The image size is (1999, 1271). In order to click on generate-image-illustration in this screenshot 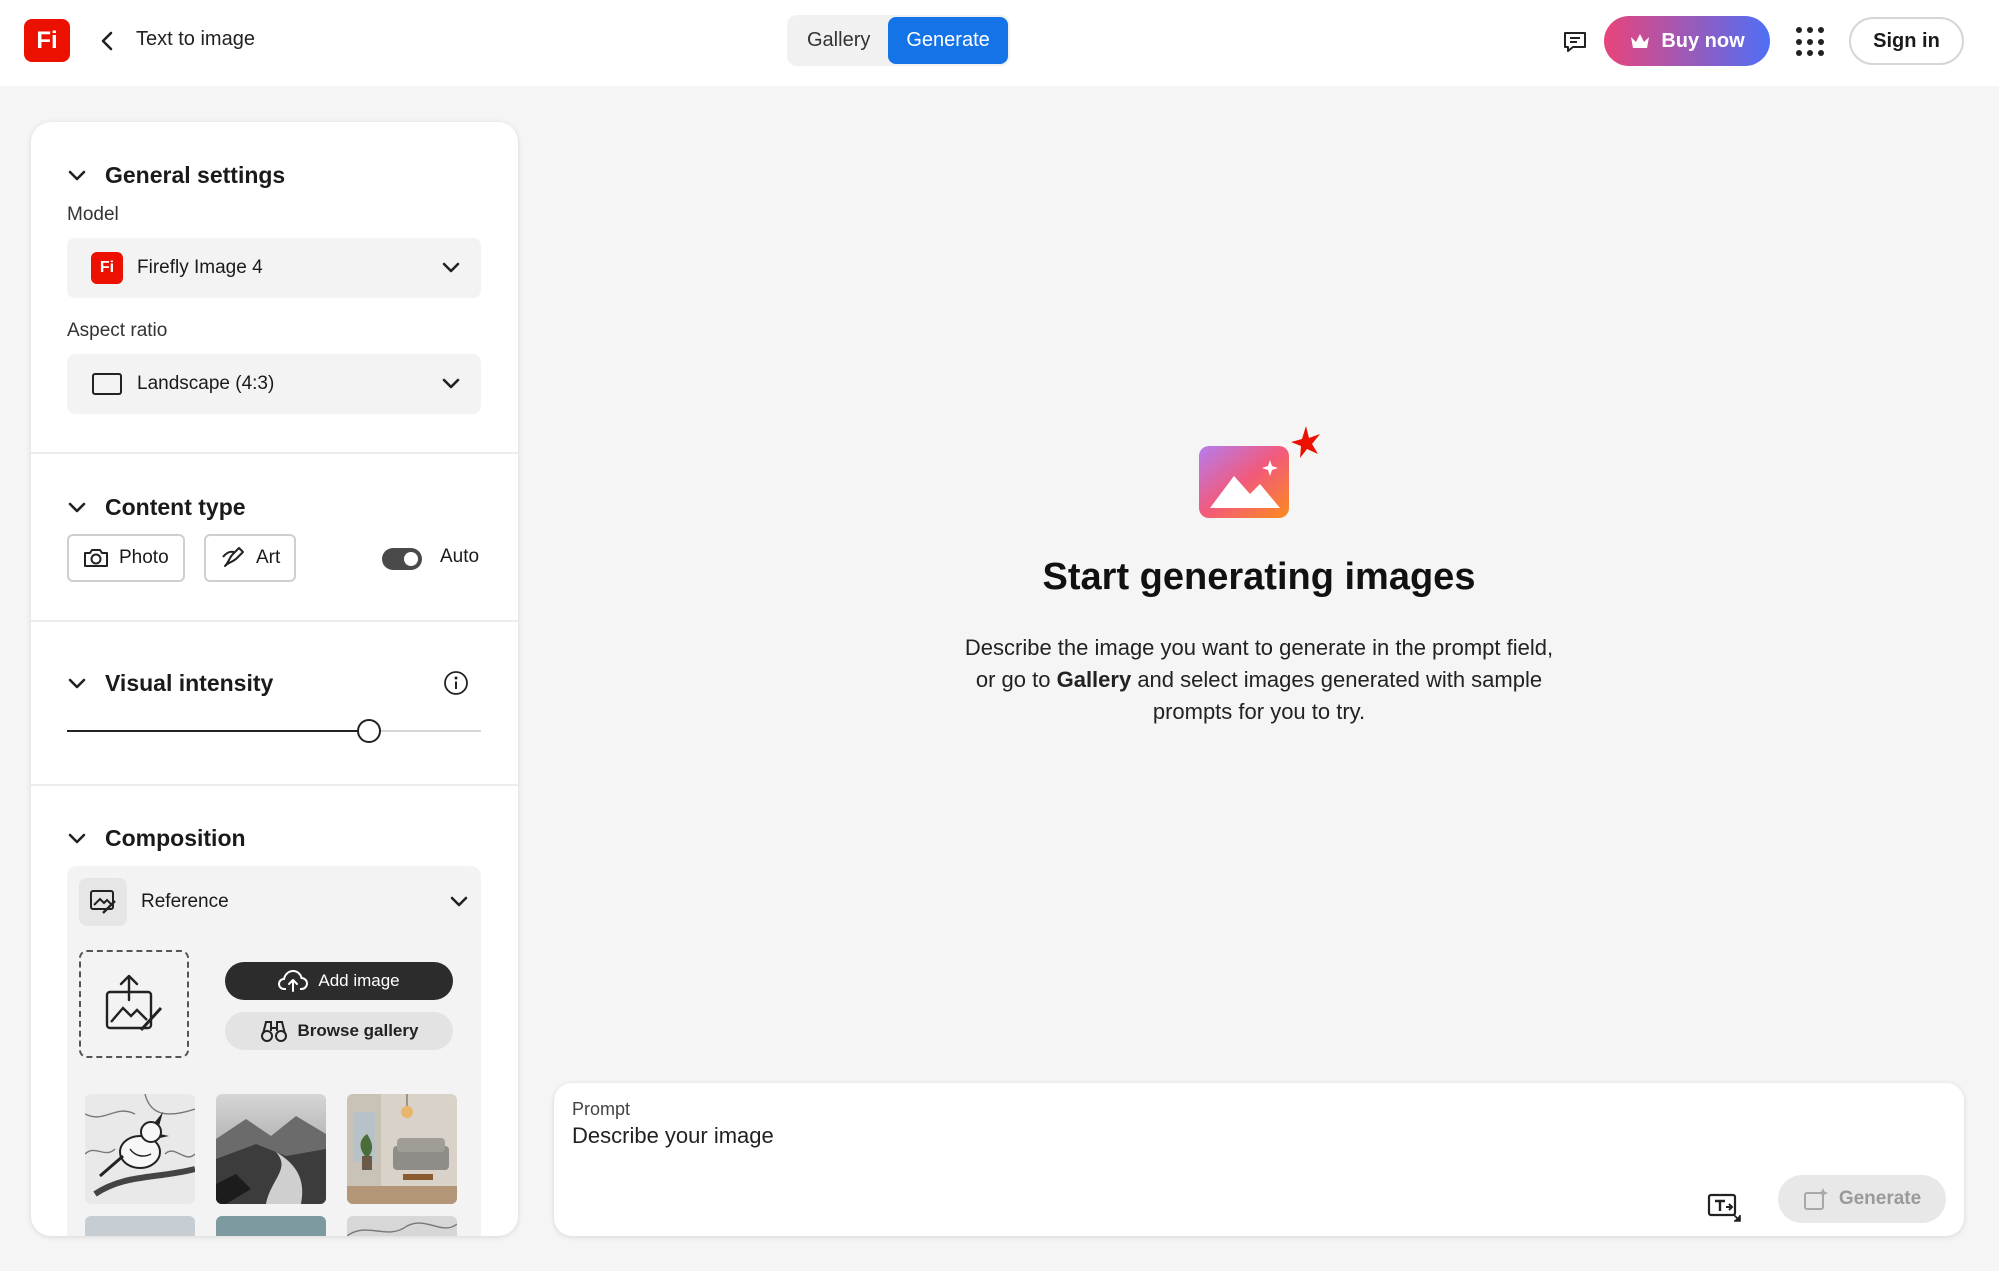, I will do `click(1259, 472)`.